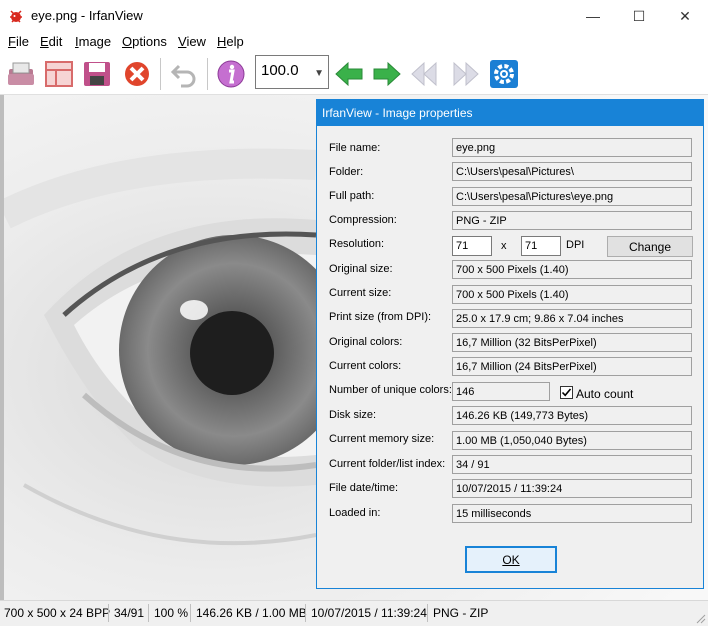 Image resolution: width=708 pixels, height=626 pixels. Describe the element at coordinates (387, 464) in the screenshot. I see `label-folder-index: Current folder/list index:` at that location.